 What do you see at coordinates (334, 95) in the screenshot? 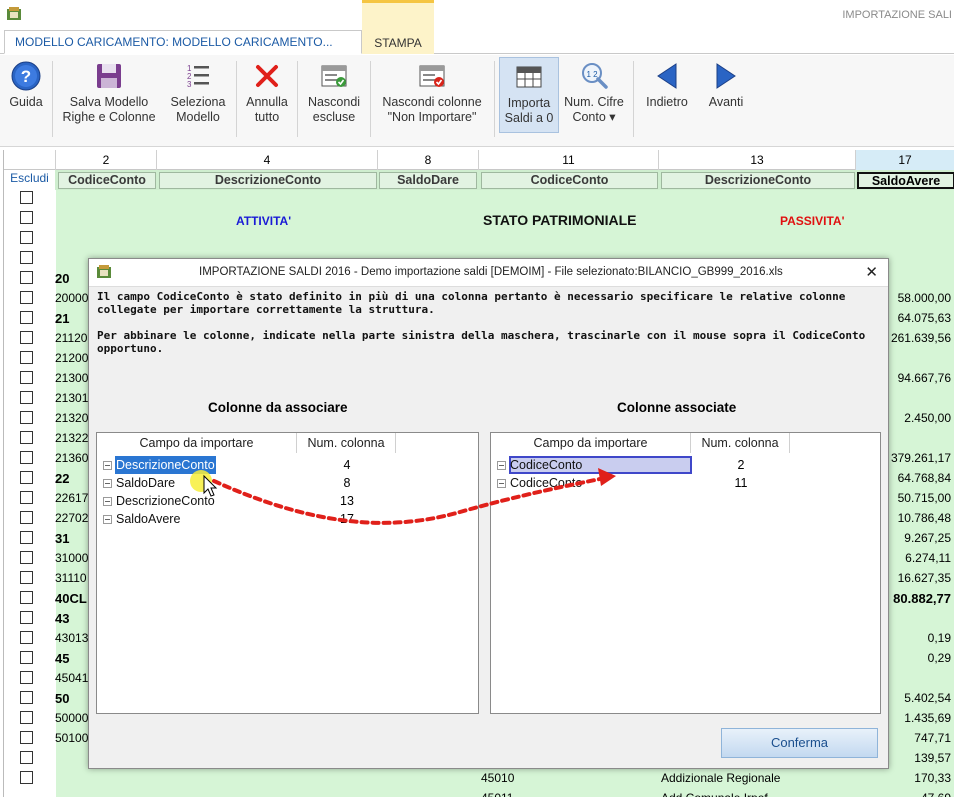
I see `nascondi-escluse-button: Nascondi escluse` at bounding box center [334, 95].